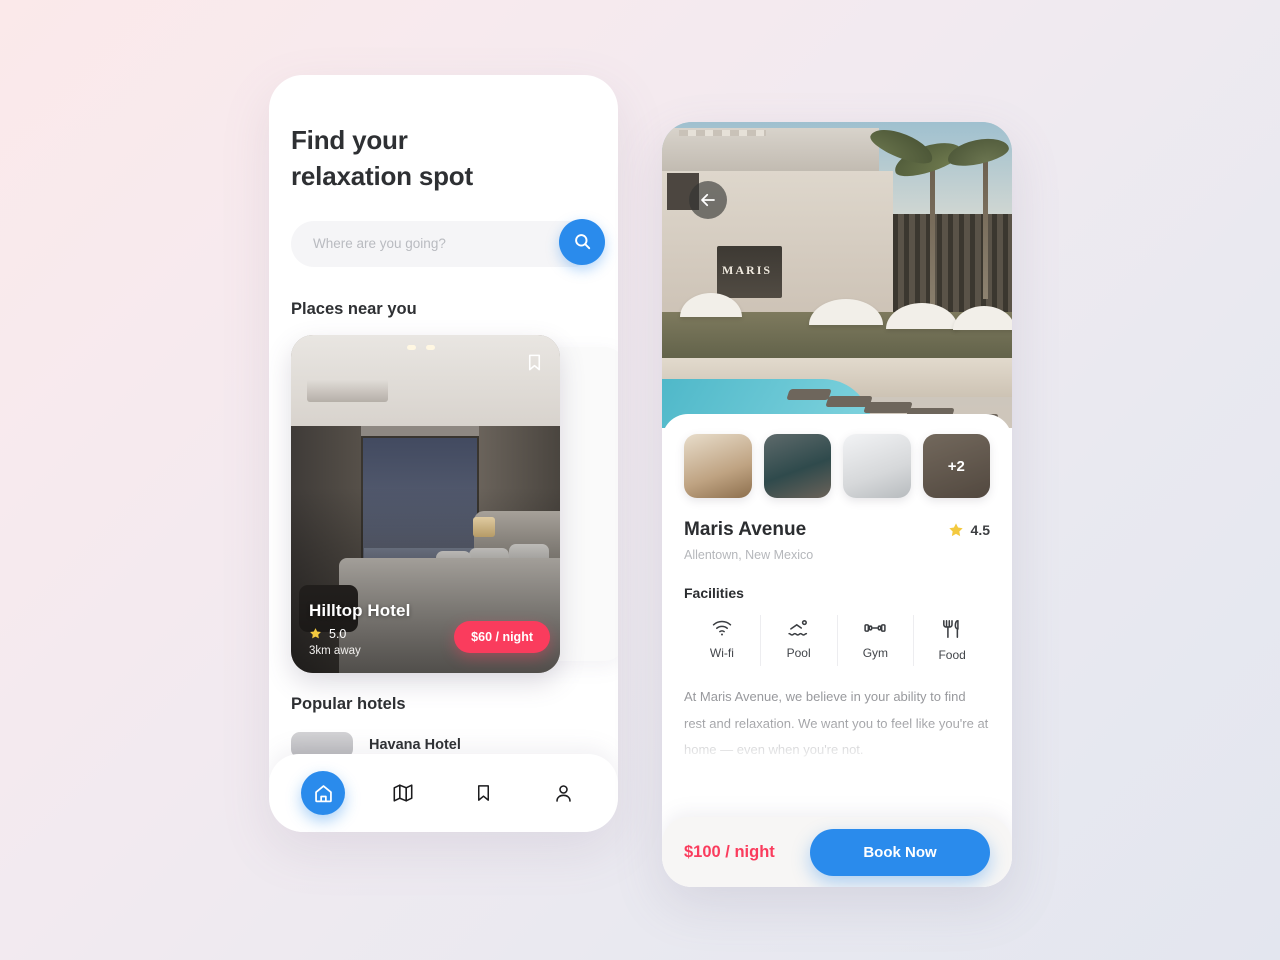  Describe the element at coordinates (360, 610) in the screenshot. I see `hotel-card-name: Hilltop Hotel` at that location.